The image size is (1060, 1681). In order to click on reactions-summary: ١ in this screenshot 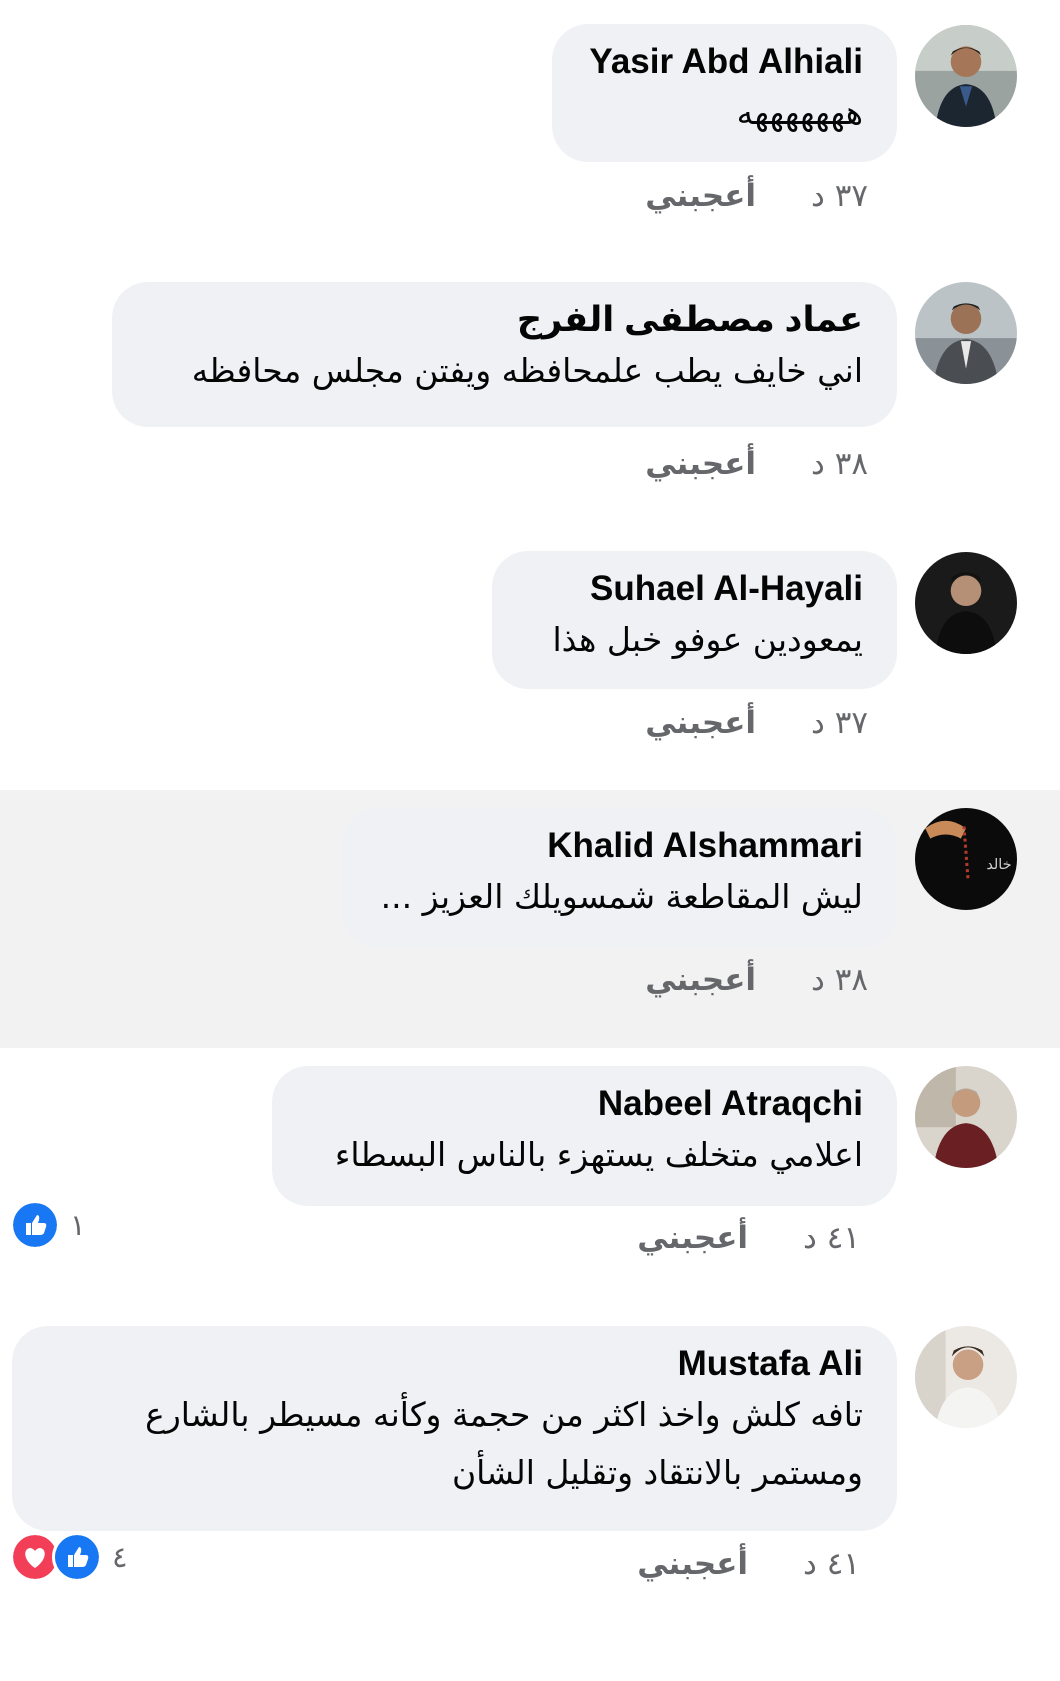, I will do `click(48, 1225)`.